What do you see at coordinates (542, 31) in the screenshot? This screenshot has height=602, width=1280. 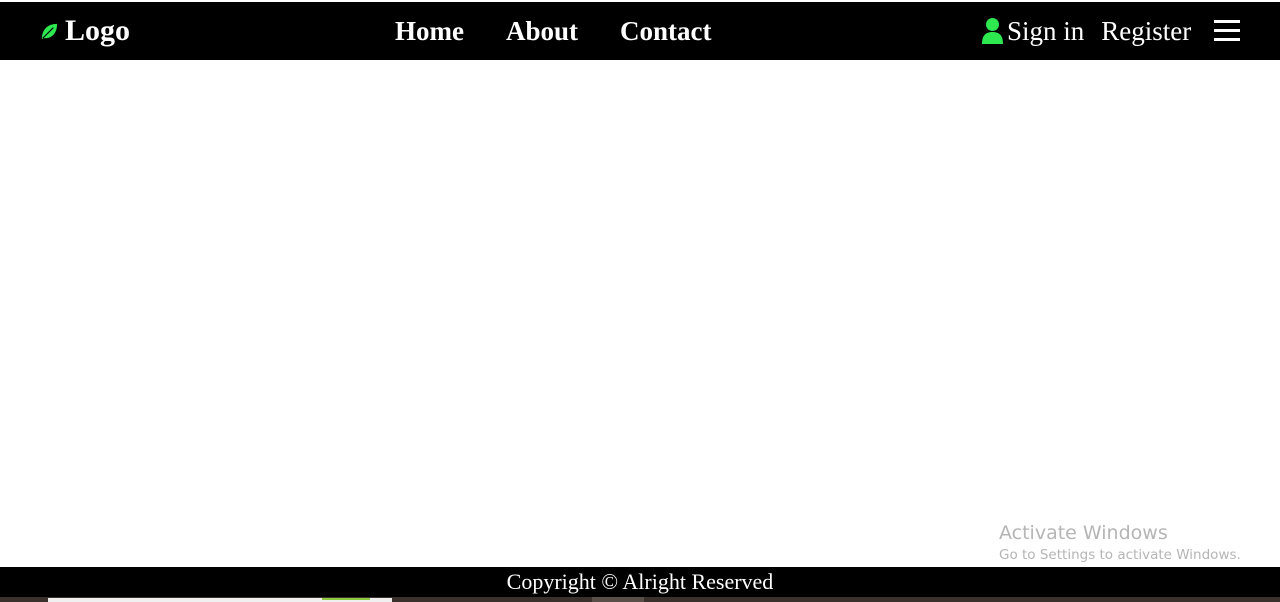 I see `nav-link-about: About` at bounding box center [542, 31].